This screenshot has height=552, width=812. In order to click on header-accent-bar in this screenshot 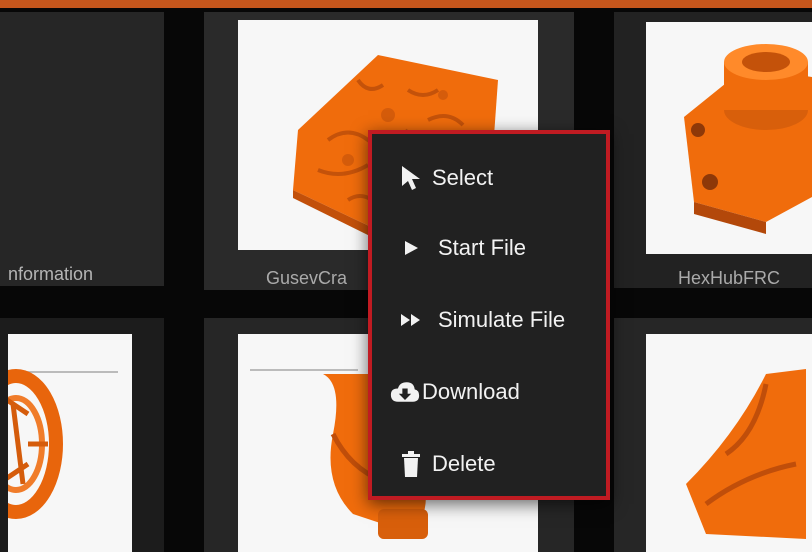, I will do `click(406, 4)`.